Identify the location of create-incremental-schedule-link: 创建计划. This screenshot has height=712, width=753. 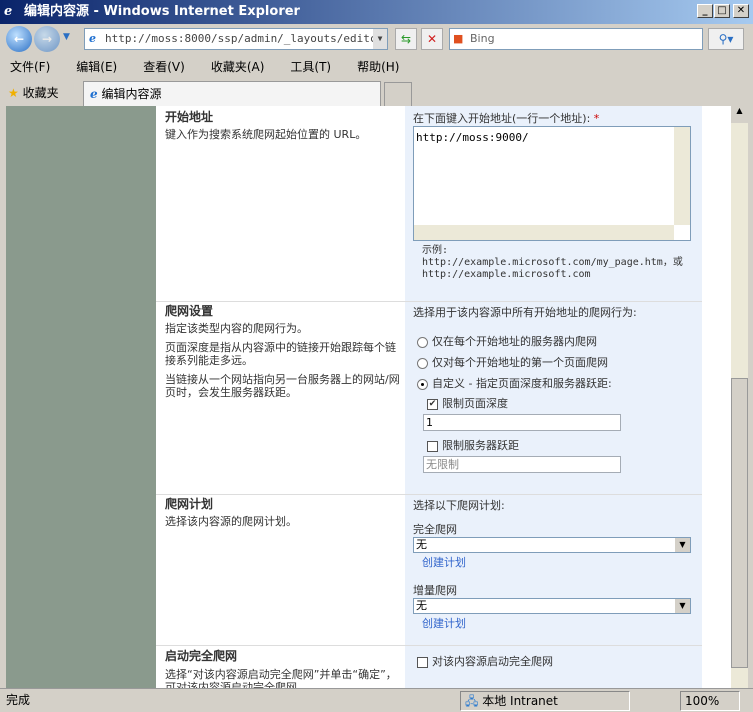
(444, 623).